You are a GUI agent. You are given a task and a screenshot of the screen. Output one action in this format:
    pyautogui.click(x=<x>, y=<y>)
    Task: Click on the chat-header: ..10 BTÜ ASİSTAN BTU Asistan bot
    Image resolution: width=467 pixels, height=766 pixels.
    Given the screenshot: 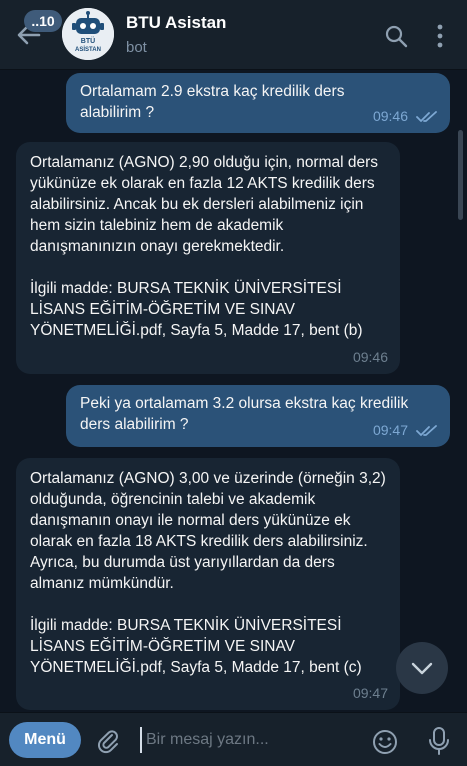 What is the action you would take?
    pyautogui.click(x=233, y=35)
    